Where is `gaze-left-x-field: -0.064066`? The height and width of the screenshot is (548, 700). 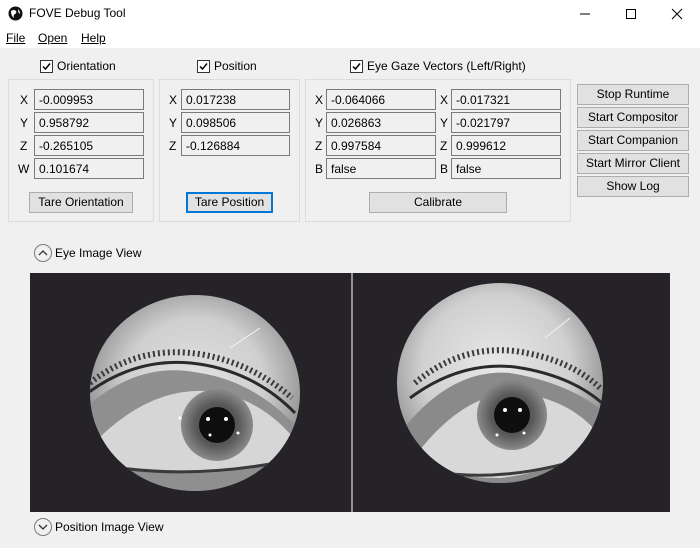 gaze-left-x-field: -0.064066 is located at coordinates (381, 99).